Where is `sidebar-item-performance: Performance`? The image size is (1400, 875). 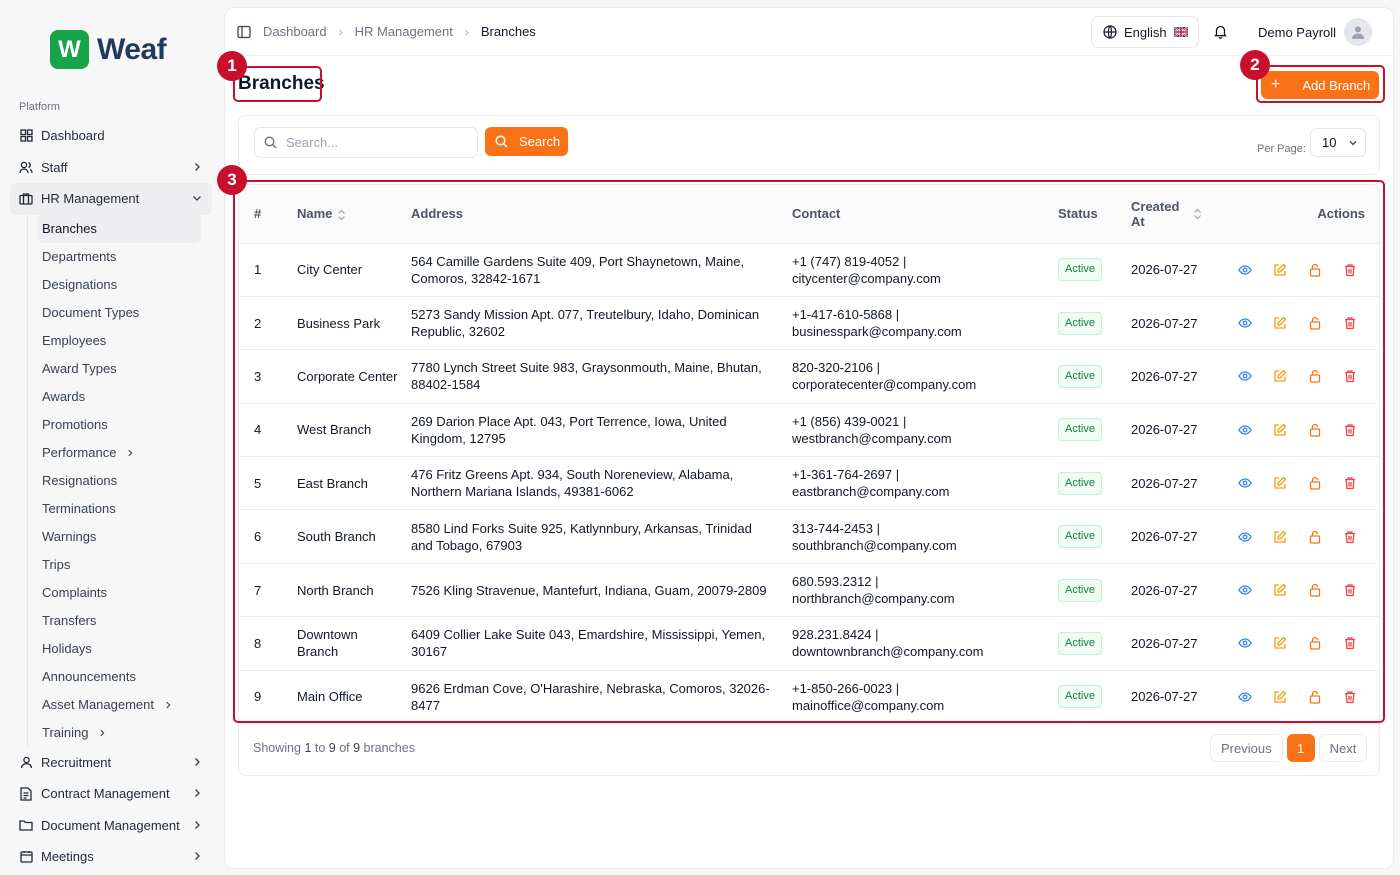
sidebar-item-performance: Performance is located at coordinates (119, 453).